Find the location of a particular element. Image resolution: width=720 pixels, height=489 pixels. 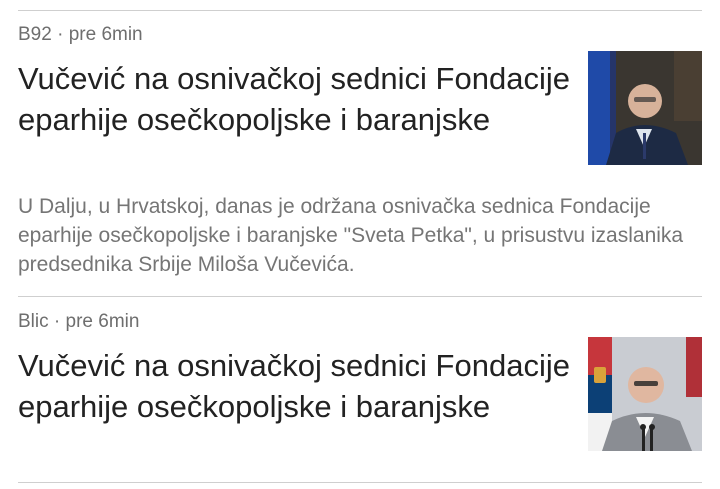

article-source: B92 is located at coordinates (35, 34).